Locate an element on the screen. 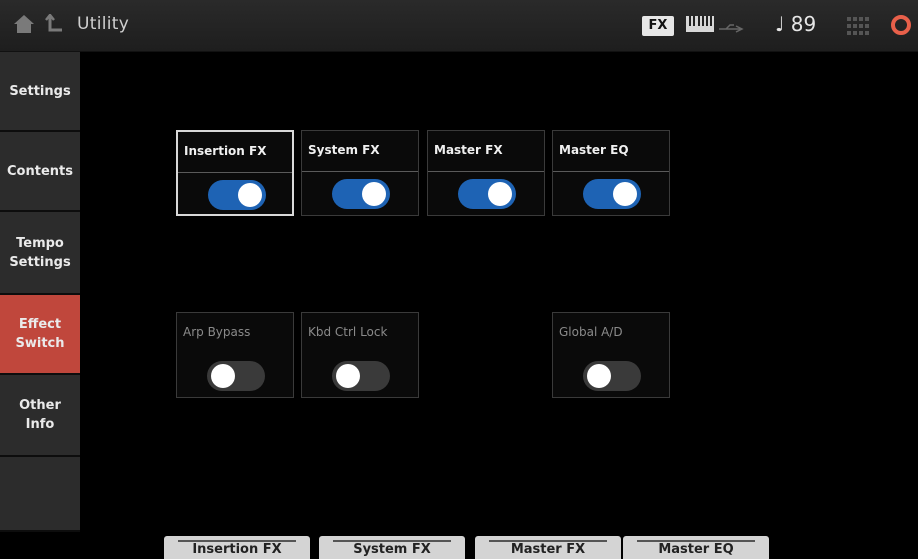 The width and height of the screenshot is (918, 559). grid-icon is located at coordinates (858, 26).